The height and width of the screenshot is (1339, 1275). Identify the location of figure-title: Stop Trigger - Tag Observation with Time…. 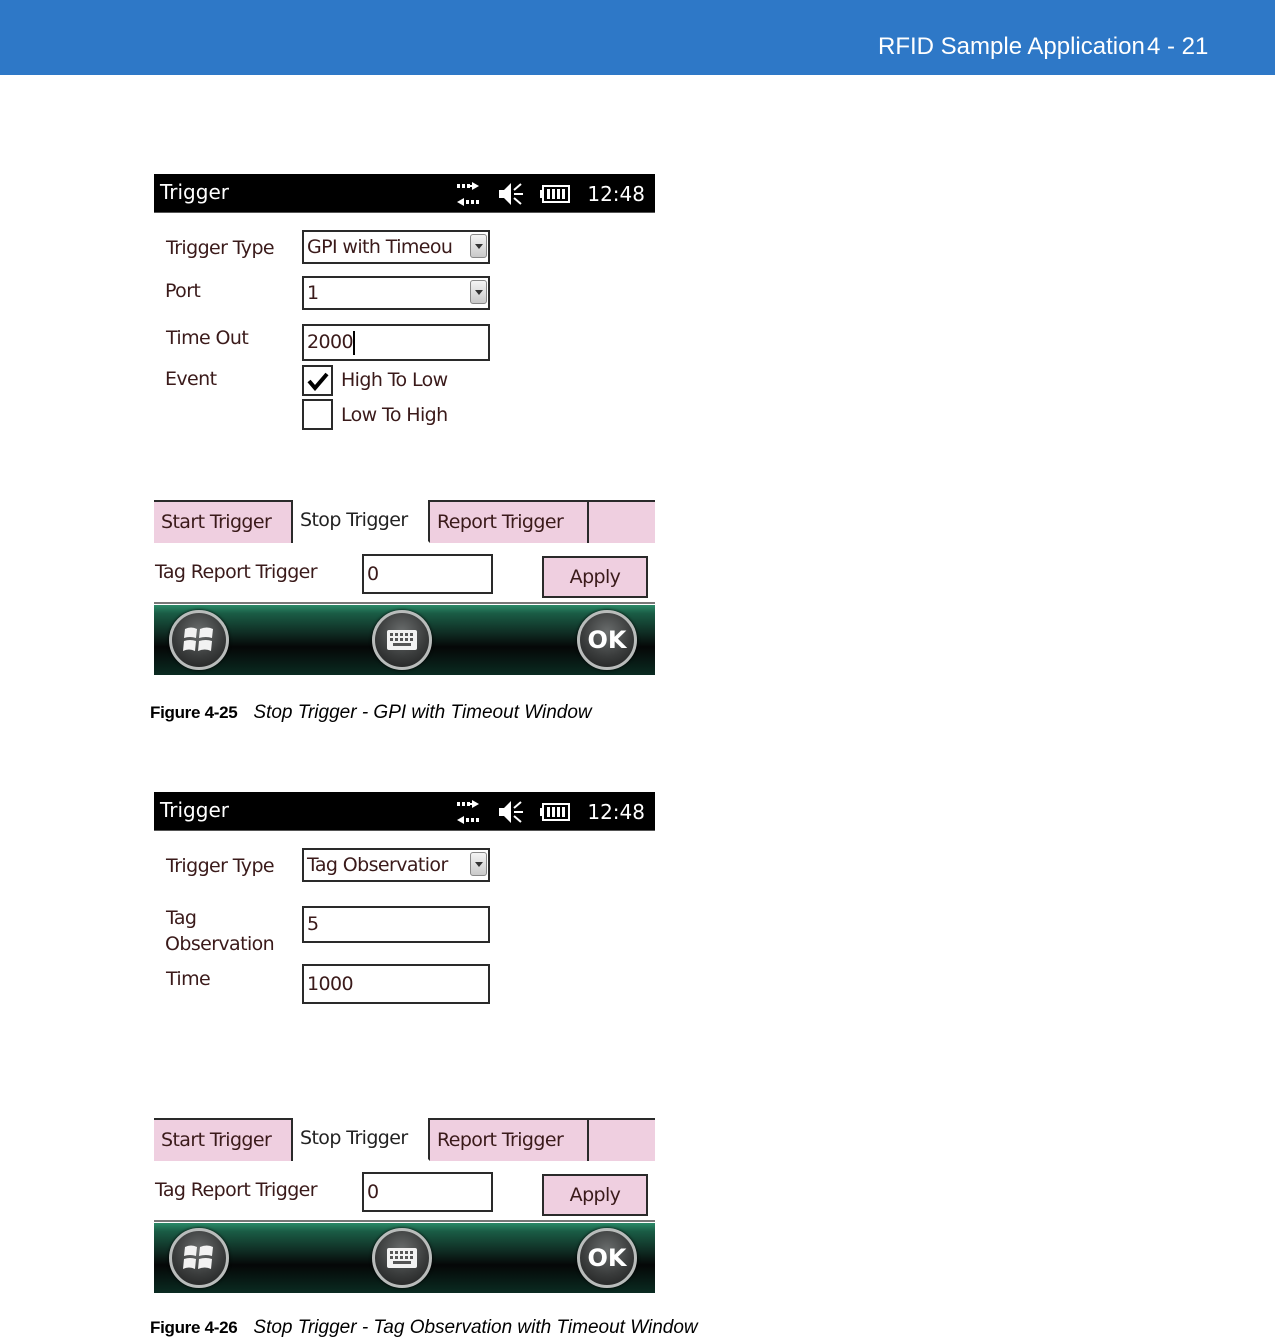
(475, 1327).